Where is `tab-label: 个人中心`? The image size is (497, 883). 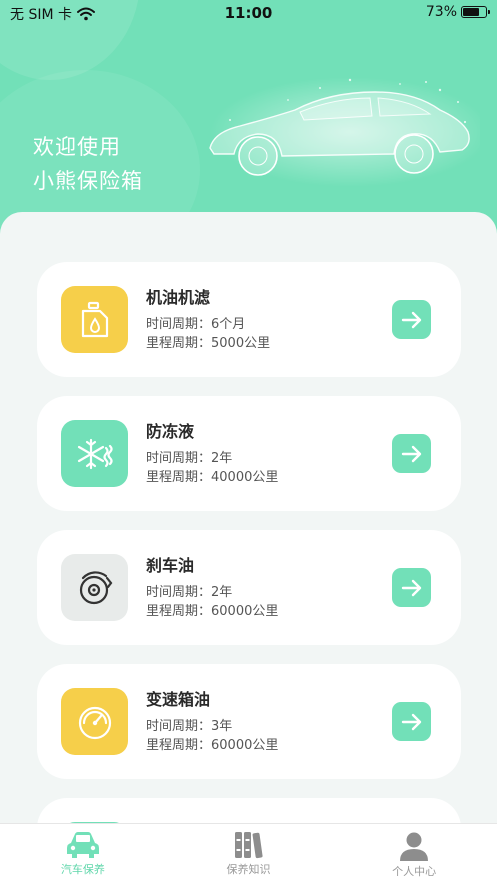
tab-label: 个人中心 is located at coordinates (414, 871).